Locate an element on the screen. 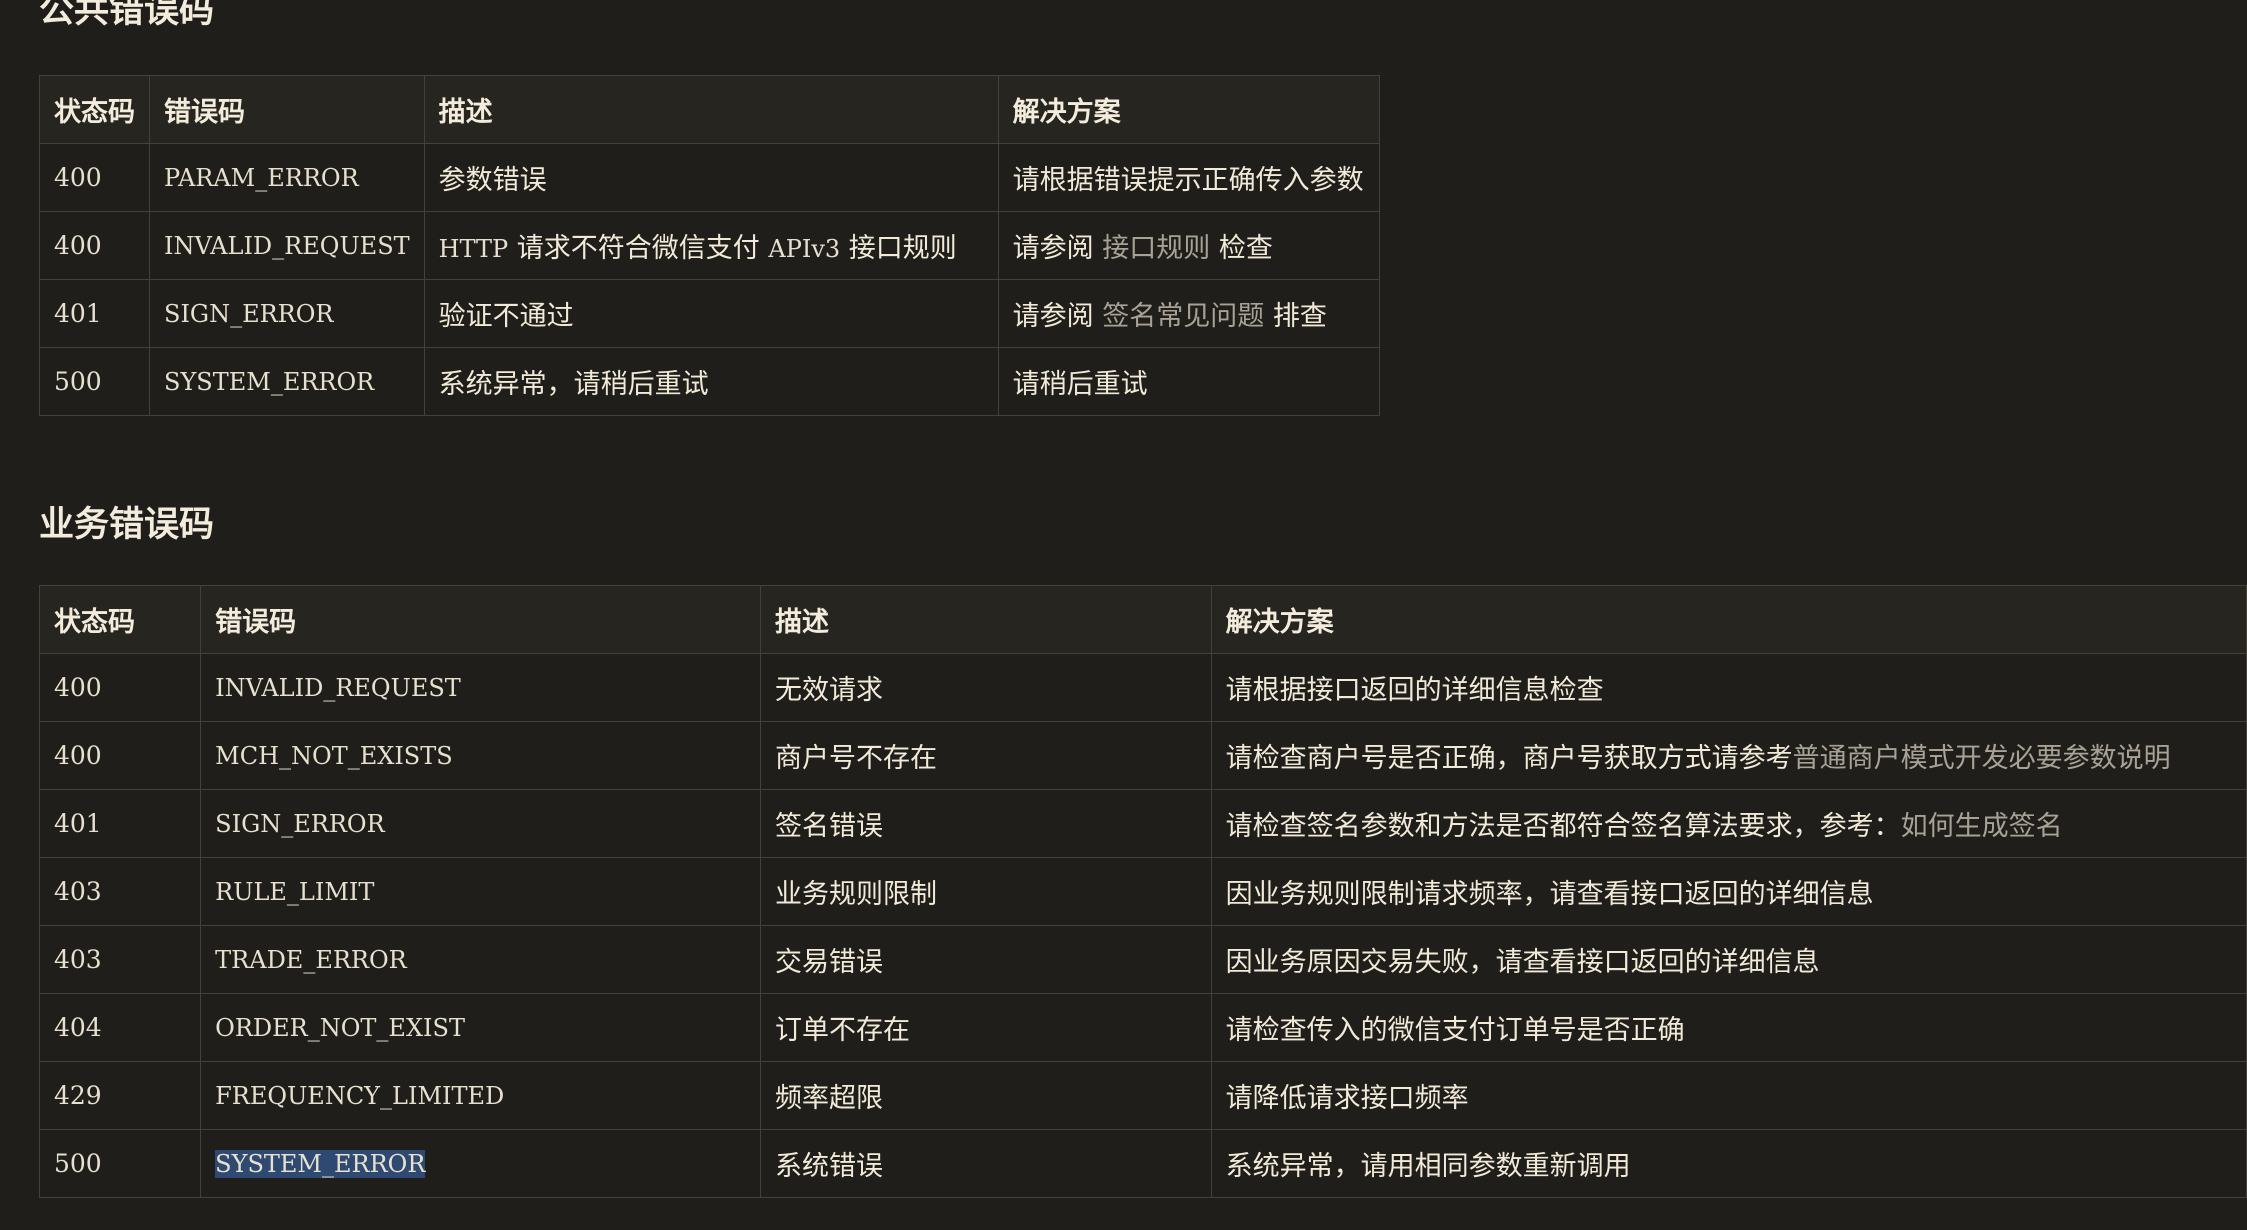  description-text: 签名错误 is located at coordinates (829, 826).